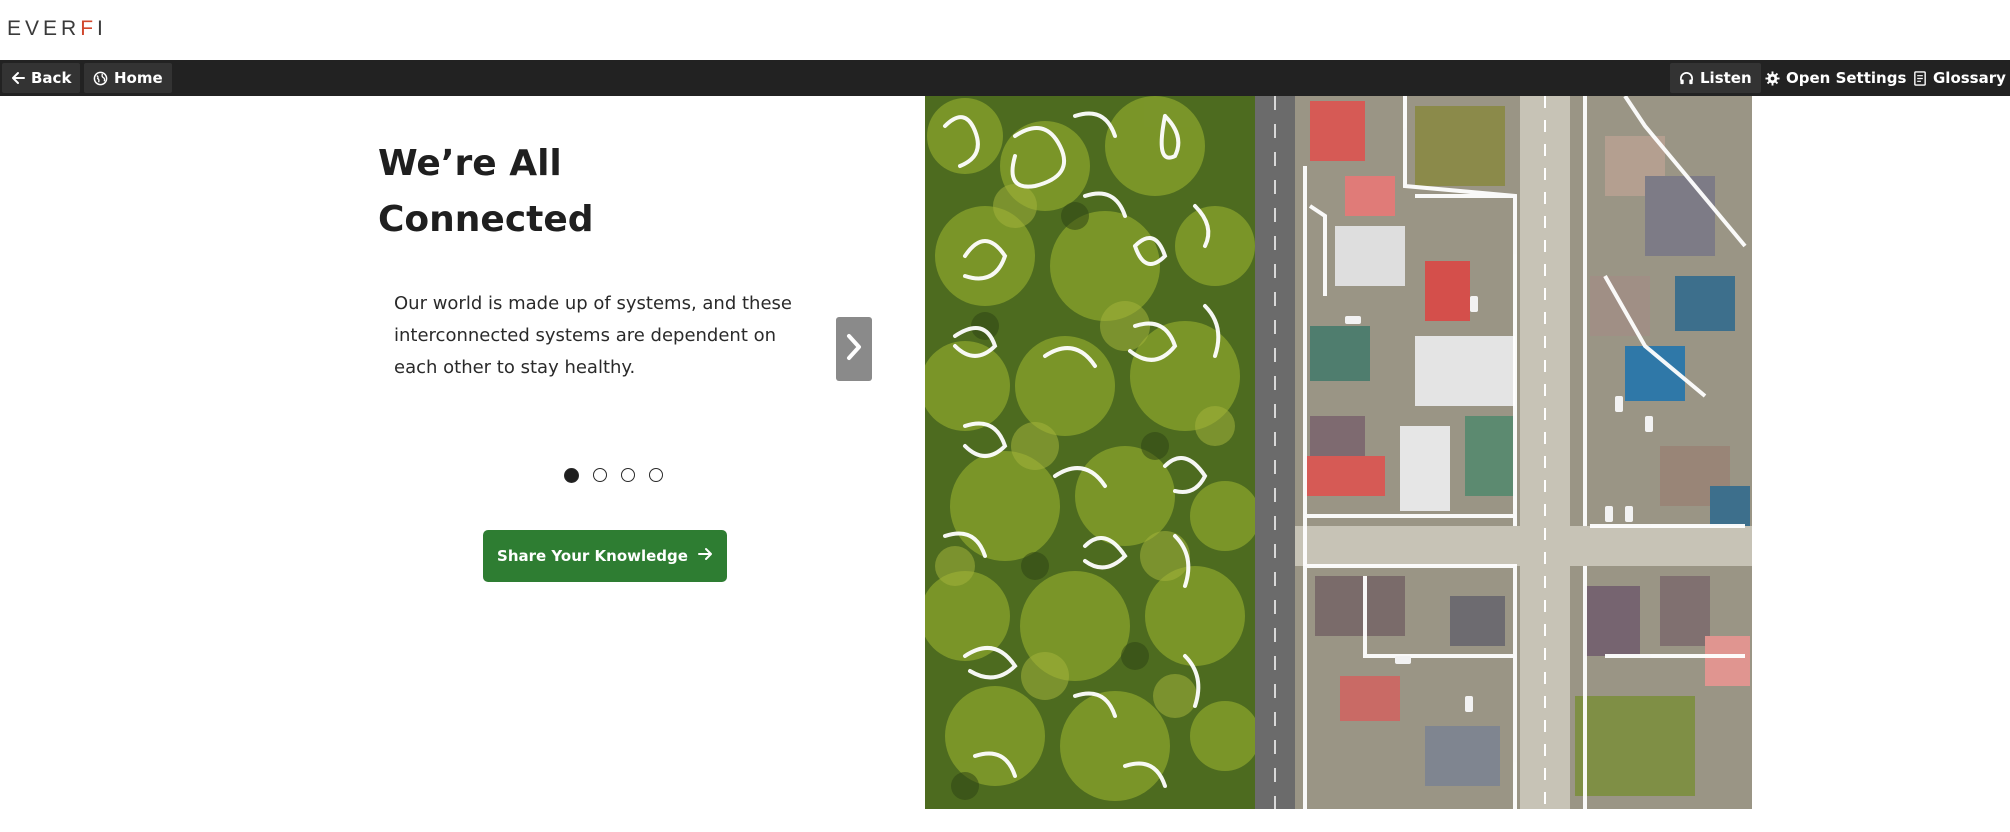  I want to click on top-toolbar: Back Home Listen Open Settings Glossary, so click(1005, 78).